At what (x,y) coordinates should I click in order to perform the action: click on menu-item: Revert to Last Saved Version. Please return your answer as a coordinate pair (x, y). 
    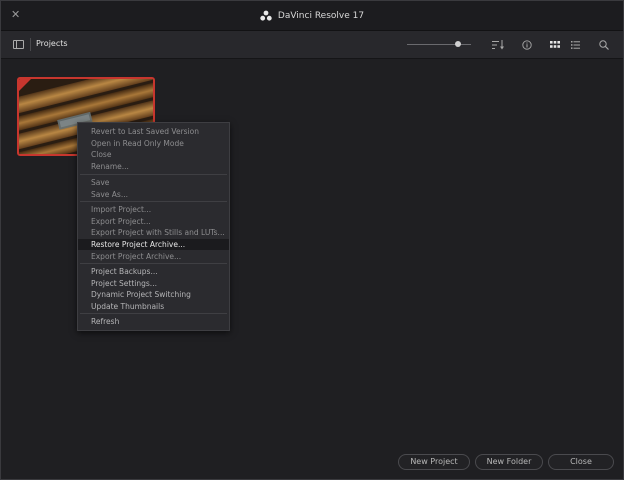
    Looking at the image, I should click on (153, 131).